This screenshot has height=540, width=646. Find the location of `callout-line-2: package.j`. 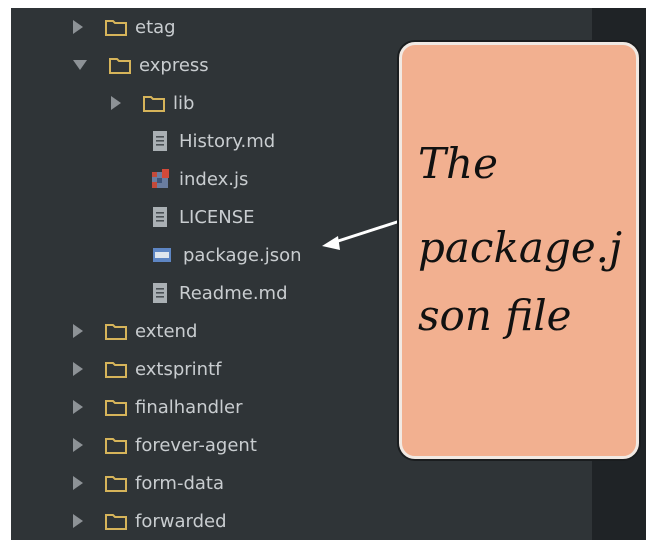

callout-line-2: package.j is located at coordinates (520, 247).